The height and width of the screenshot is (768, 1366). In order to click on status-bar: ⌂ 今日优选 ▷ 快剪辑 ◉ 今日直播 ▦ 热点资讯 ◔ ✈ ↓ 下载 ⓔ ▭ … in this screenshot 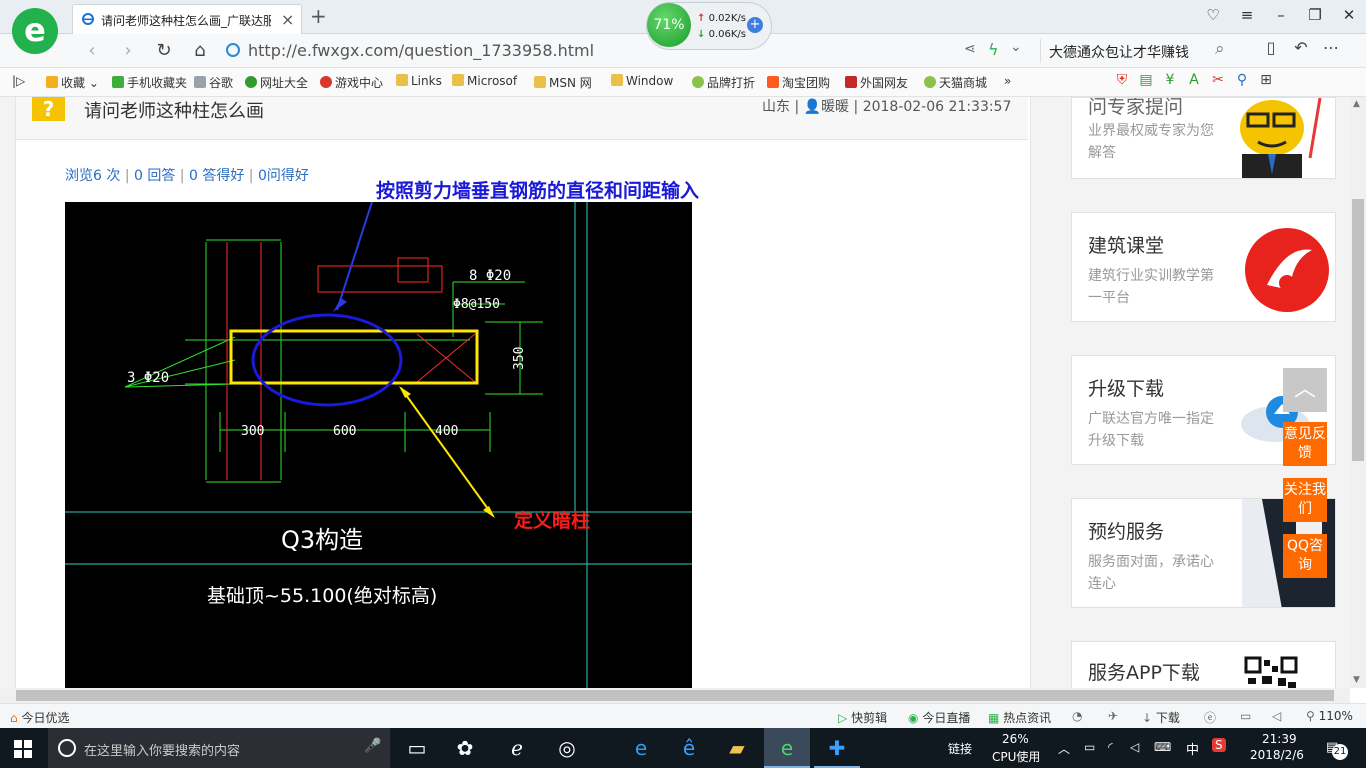, I will do `click(683, 716)`.